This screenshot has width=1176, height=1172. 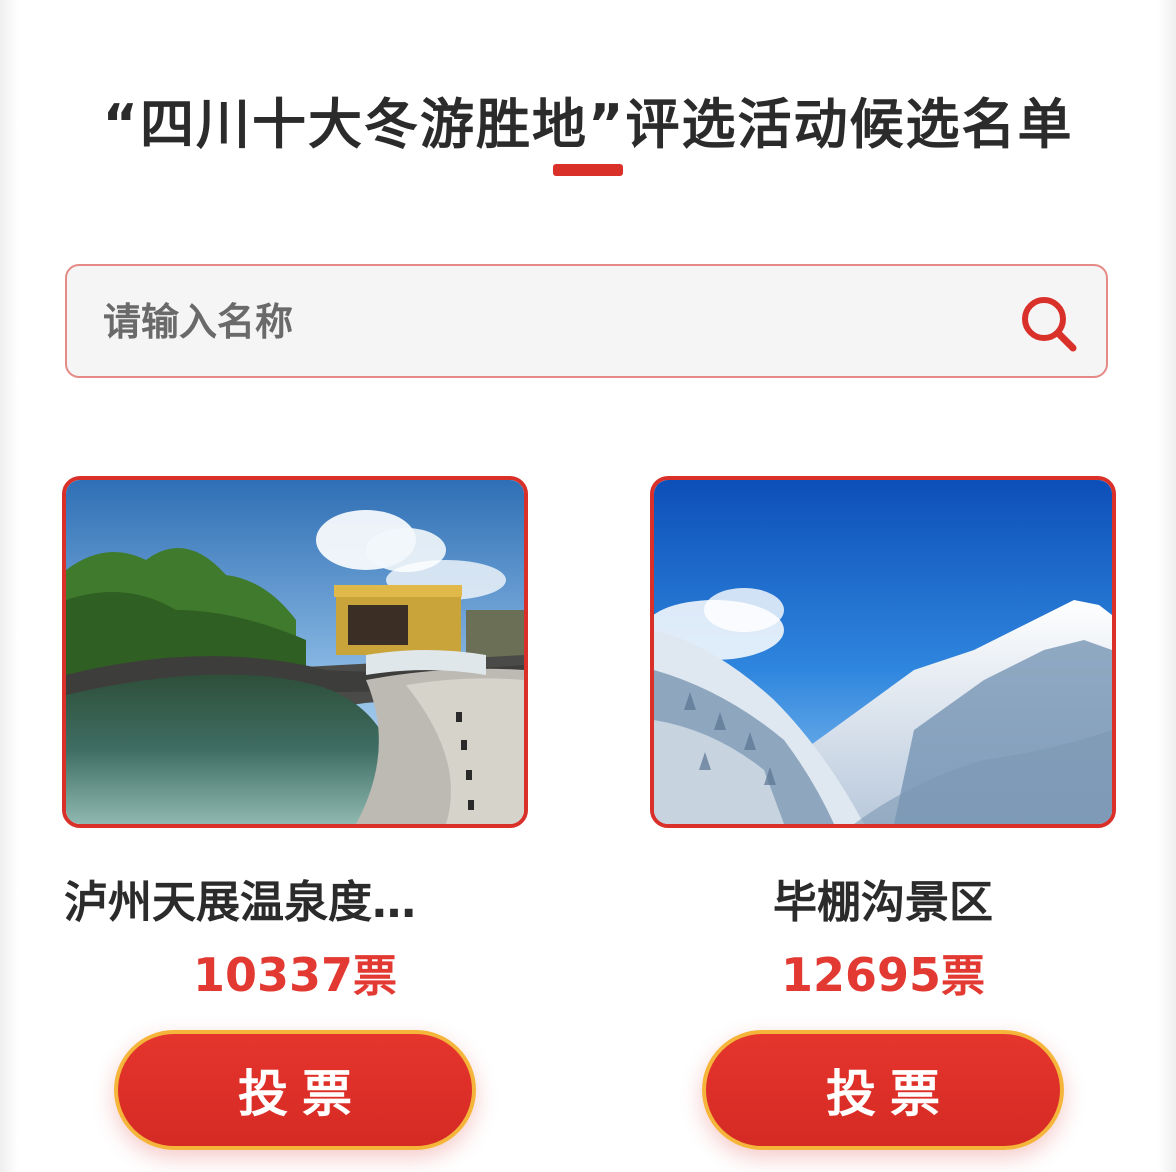 I want to click on search-icon, so click(x=1049, y=324).